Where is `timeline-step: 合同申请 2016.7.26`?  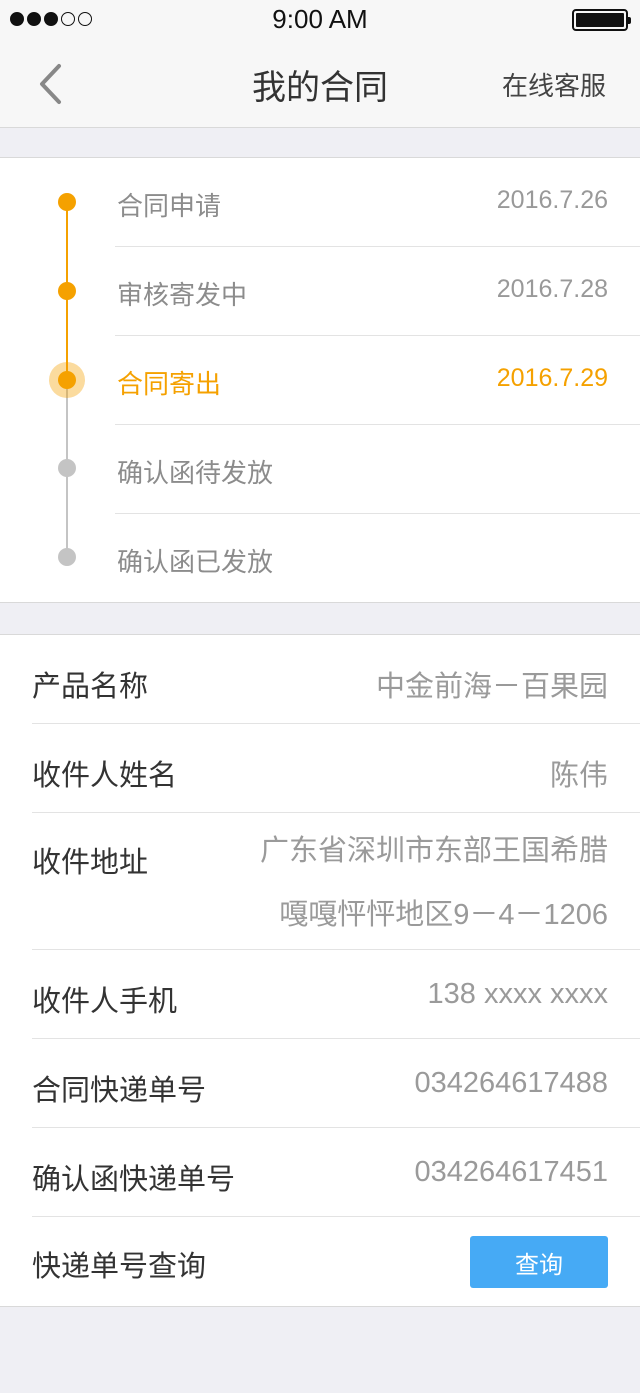 timeline-step: 合同申请 2016.7.26 is located at coordinates (377, 202).